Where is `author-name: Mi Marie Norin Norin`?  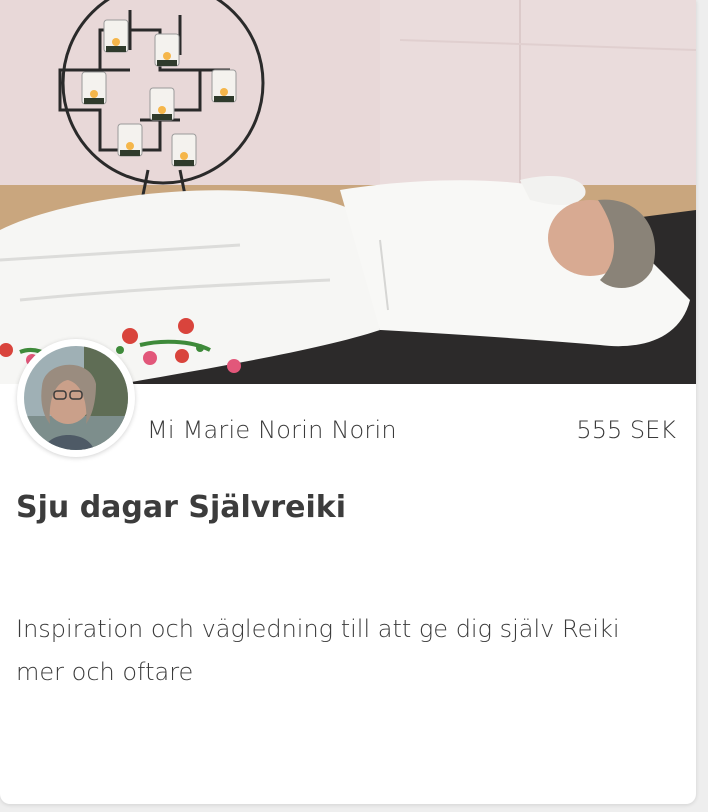 author-name: Mi Marie Norin Norin is located at coordinates (272, 430).